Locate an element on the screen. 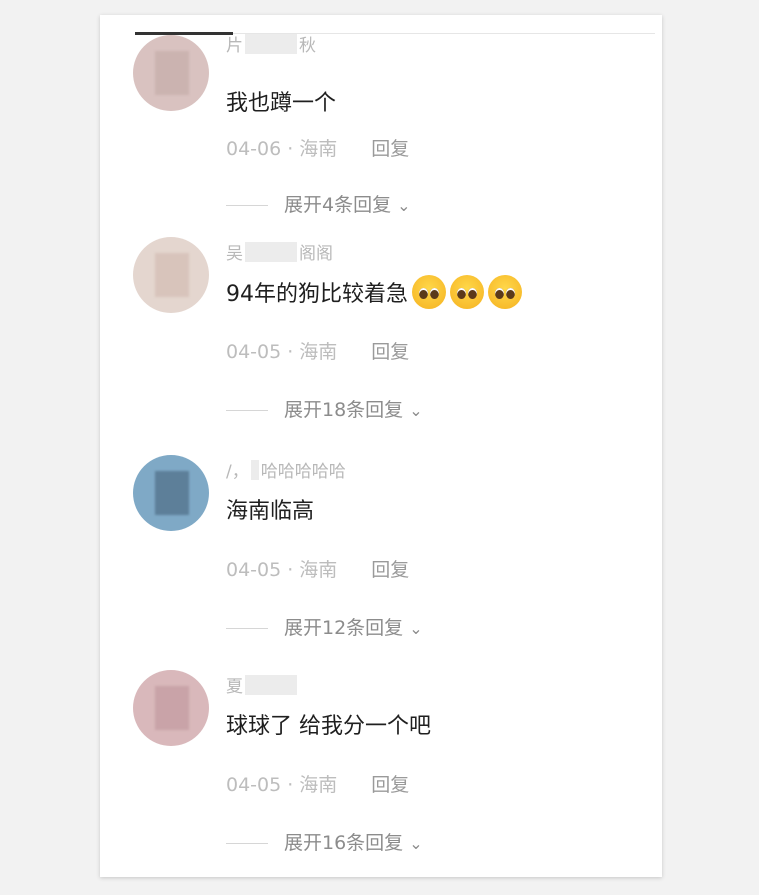  expand-replies-button: 展开18条回复 ⌄ is located at coordinates (324, 408).